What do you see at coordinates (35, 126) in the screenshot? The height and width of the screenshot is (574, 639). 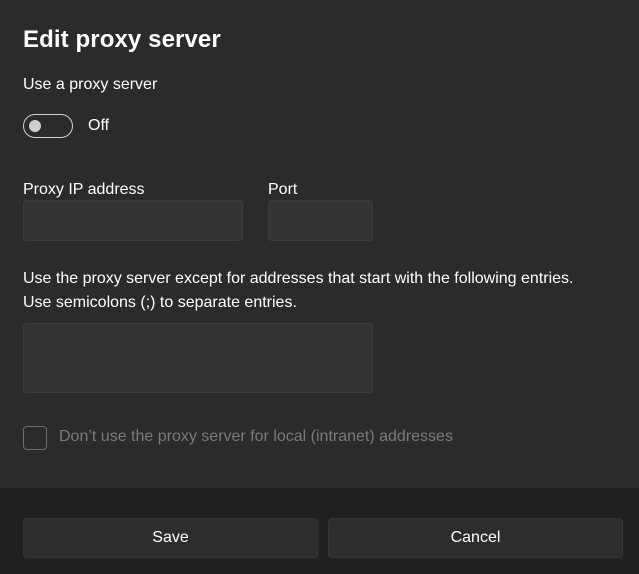 I see `toggle-knob` at bounding box center [35, 126].